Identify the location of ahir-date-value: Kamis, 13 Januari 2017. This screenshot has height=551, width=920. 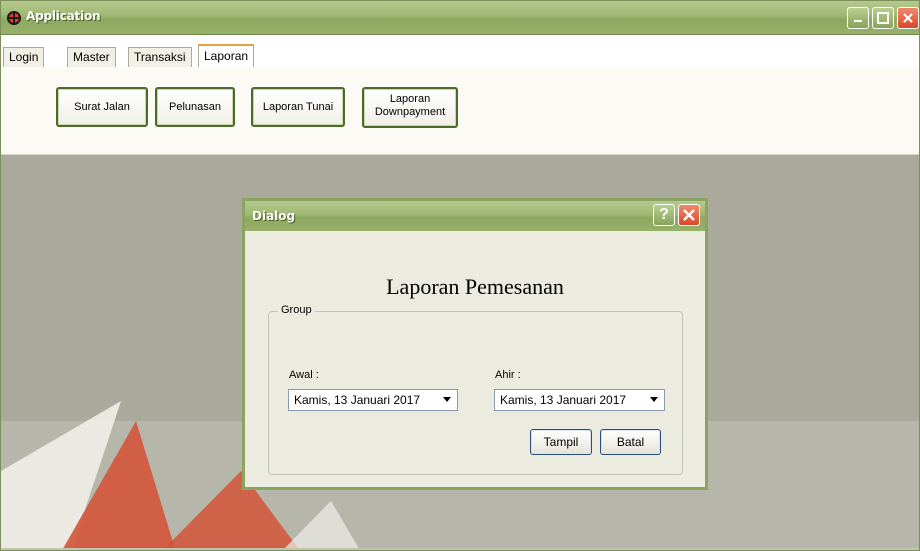
(563, 400).